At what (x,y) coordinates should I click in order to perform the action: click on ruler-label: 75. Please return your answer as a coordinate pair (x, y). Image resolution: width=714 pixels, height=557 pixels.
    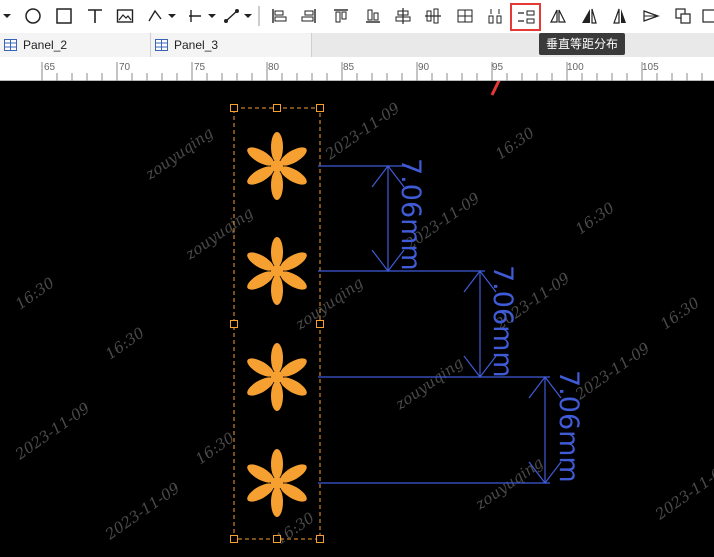
    Looking at the image, I should click on (200, 67).